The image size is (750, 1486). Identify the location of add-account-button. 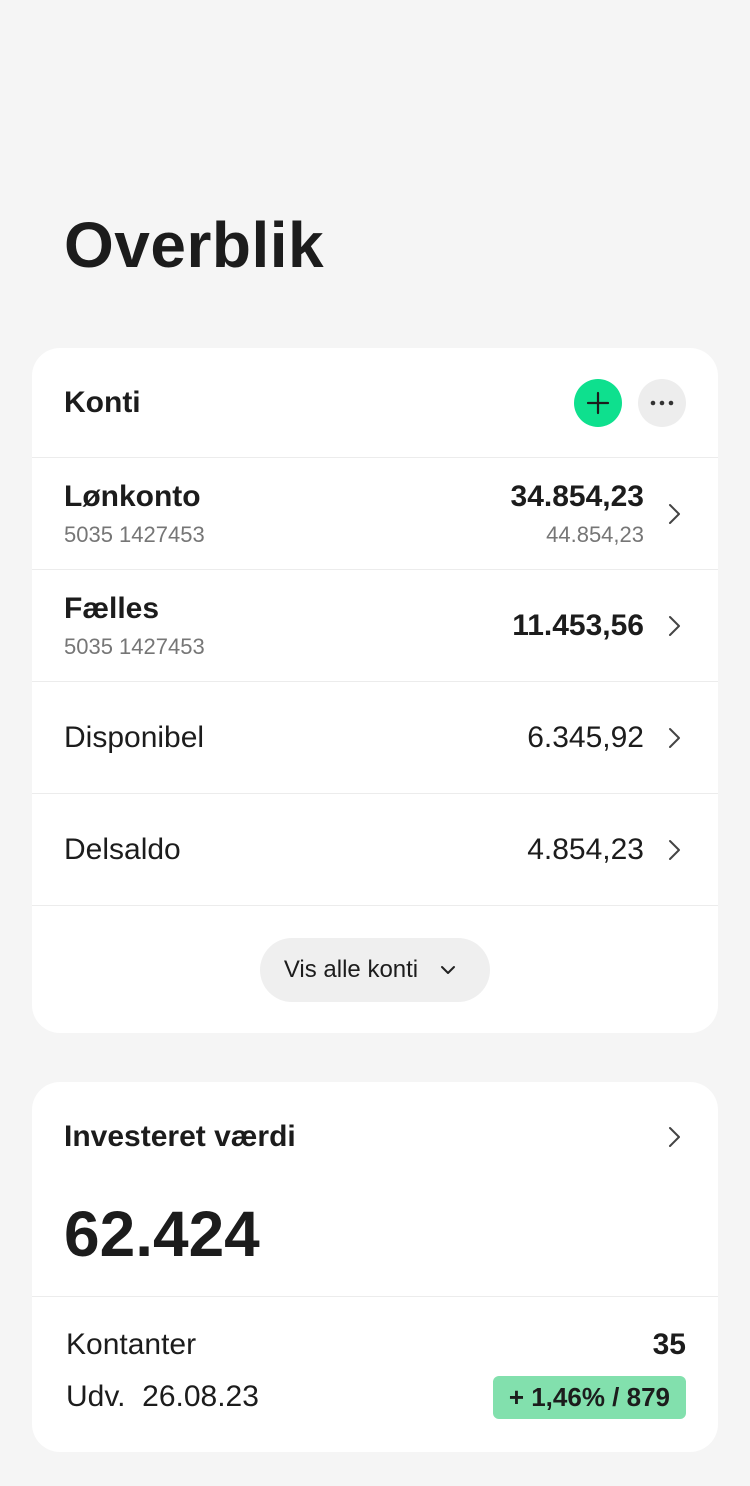
(598, 402).